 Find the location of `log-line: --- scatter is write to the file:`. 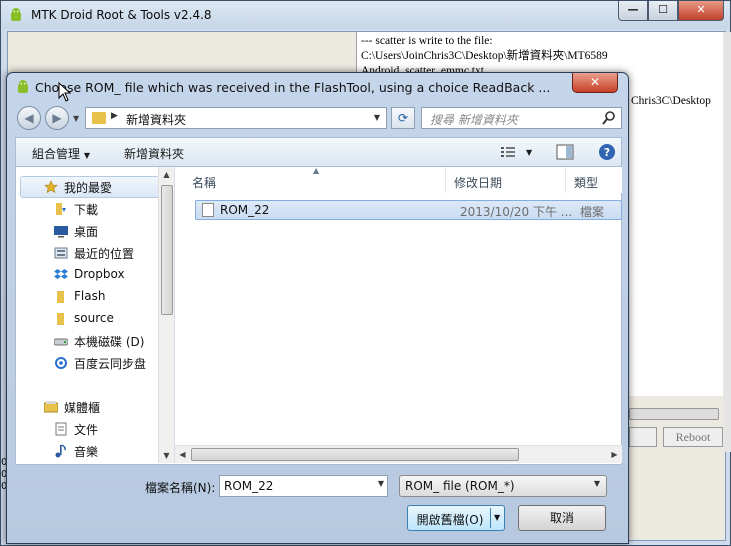

log-line: --- scatter is write to the file: is located at coordinates (427, 41).